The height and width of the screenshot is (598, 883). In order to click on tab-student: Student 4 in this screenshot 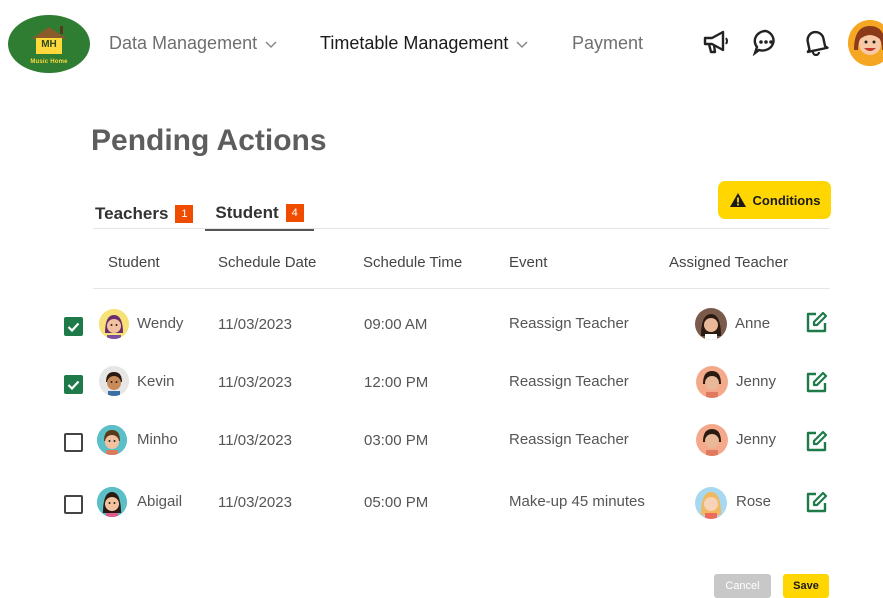, I will do `click(259, 217)`.